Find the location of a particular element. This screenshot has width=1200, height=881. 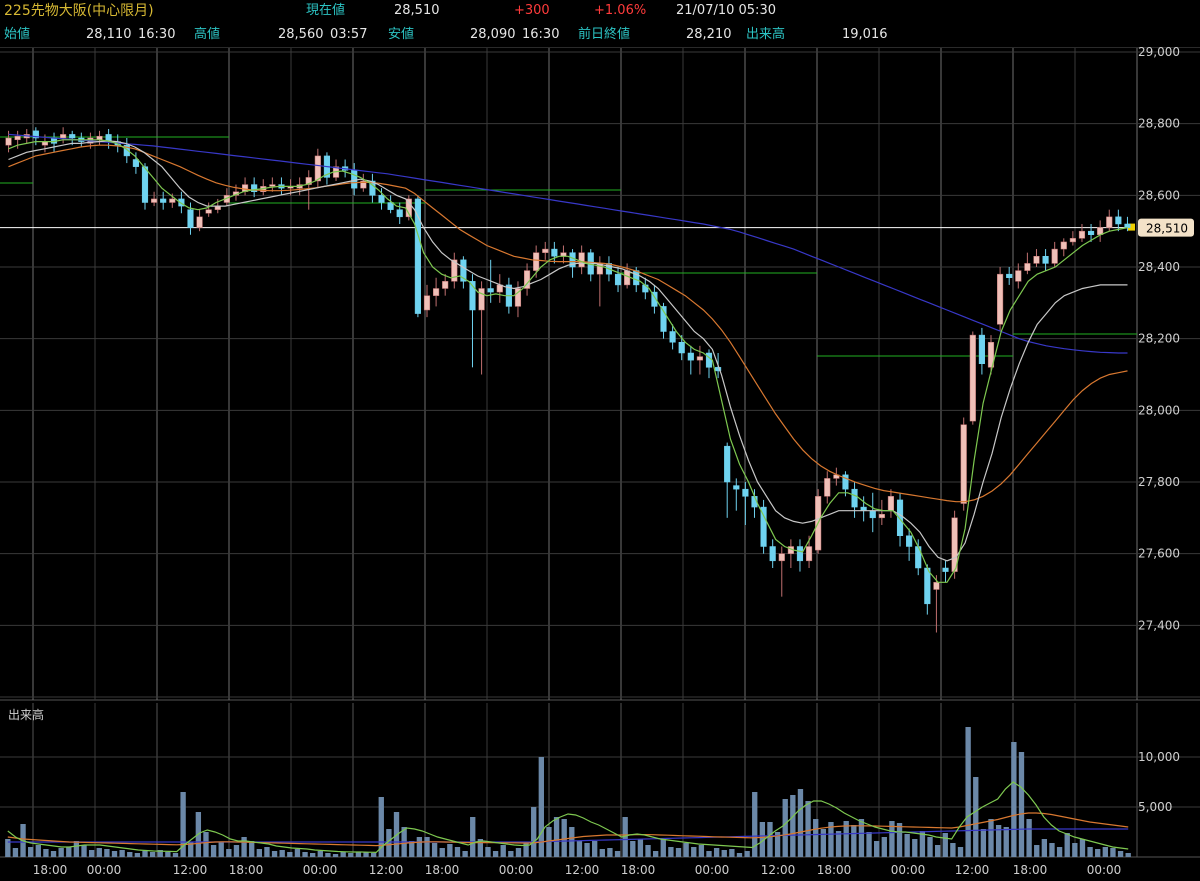

header-divider is located at coordinates (600, 47).